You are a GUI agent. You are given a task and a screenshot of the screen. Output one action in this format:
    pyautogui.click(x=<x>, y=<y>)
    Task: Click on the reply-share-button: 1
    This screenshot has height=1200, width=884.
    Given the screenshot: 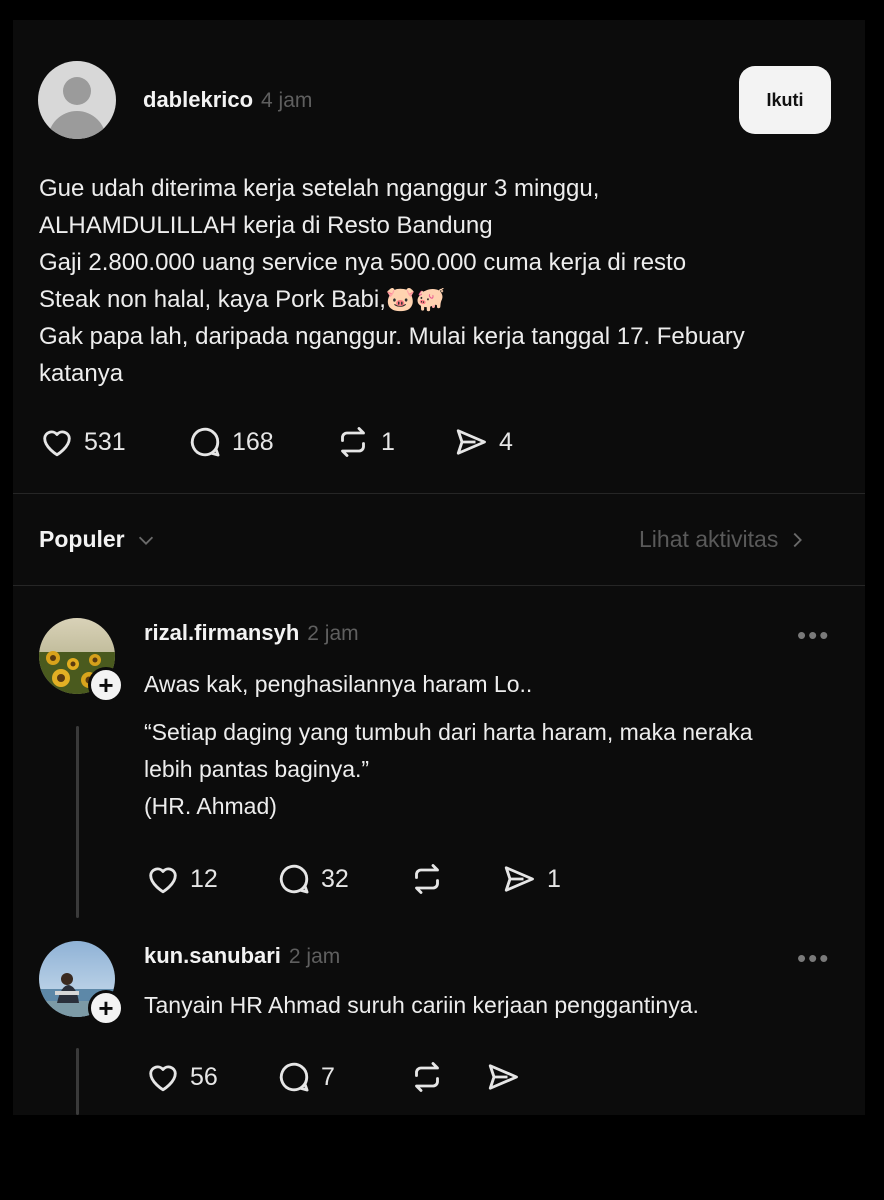 What is the action you would take?
    pyautogui.click(x=530, y=879)
    